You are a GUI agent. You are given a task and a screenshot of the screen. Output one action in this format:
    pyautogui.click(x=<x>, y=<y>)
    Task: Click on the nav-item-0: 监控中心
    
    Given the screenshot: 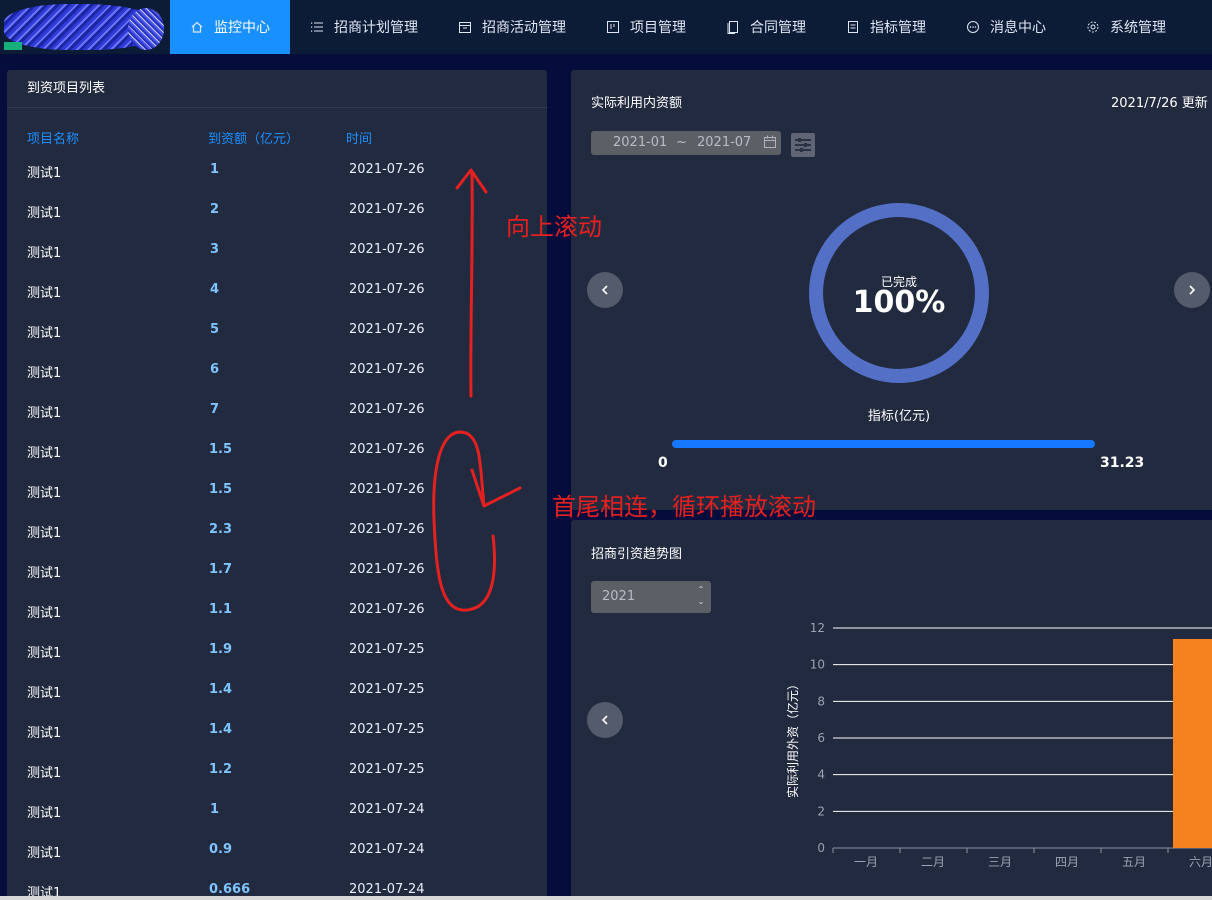 What is the action you would take?
    pyautogui.click(x=230, y=27)
    